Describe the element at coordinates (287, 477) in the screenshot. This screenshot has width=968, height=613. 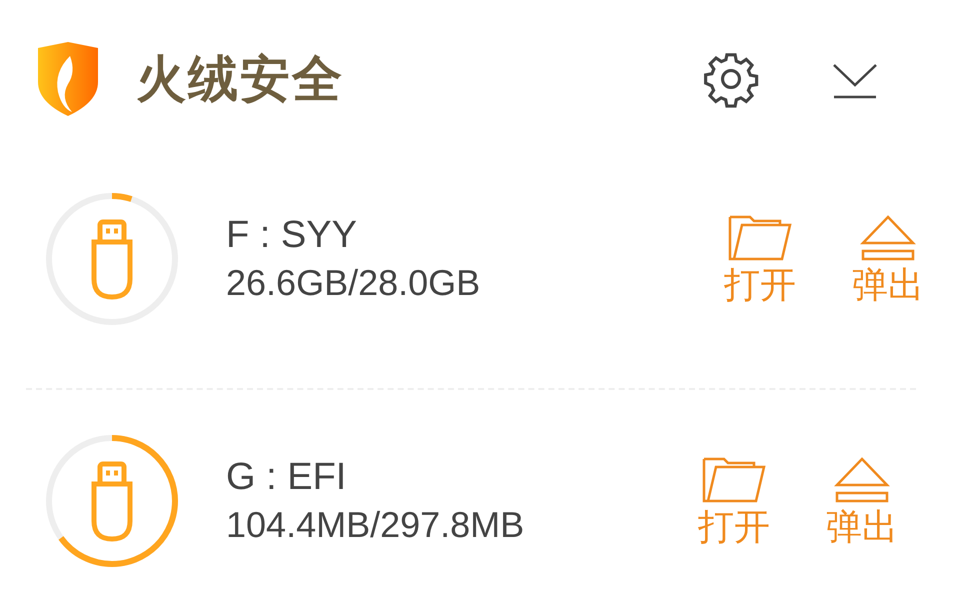
I see `drive-name: G : EFI` at that location.